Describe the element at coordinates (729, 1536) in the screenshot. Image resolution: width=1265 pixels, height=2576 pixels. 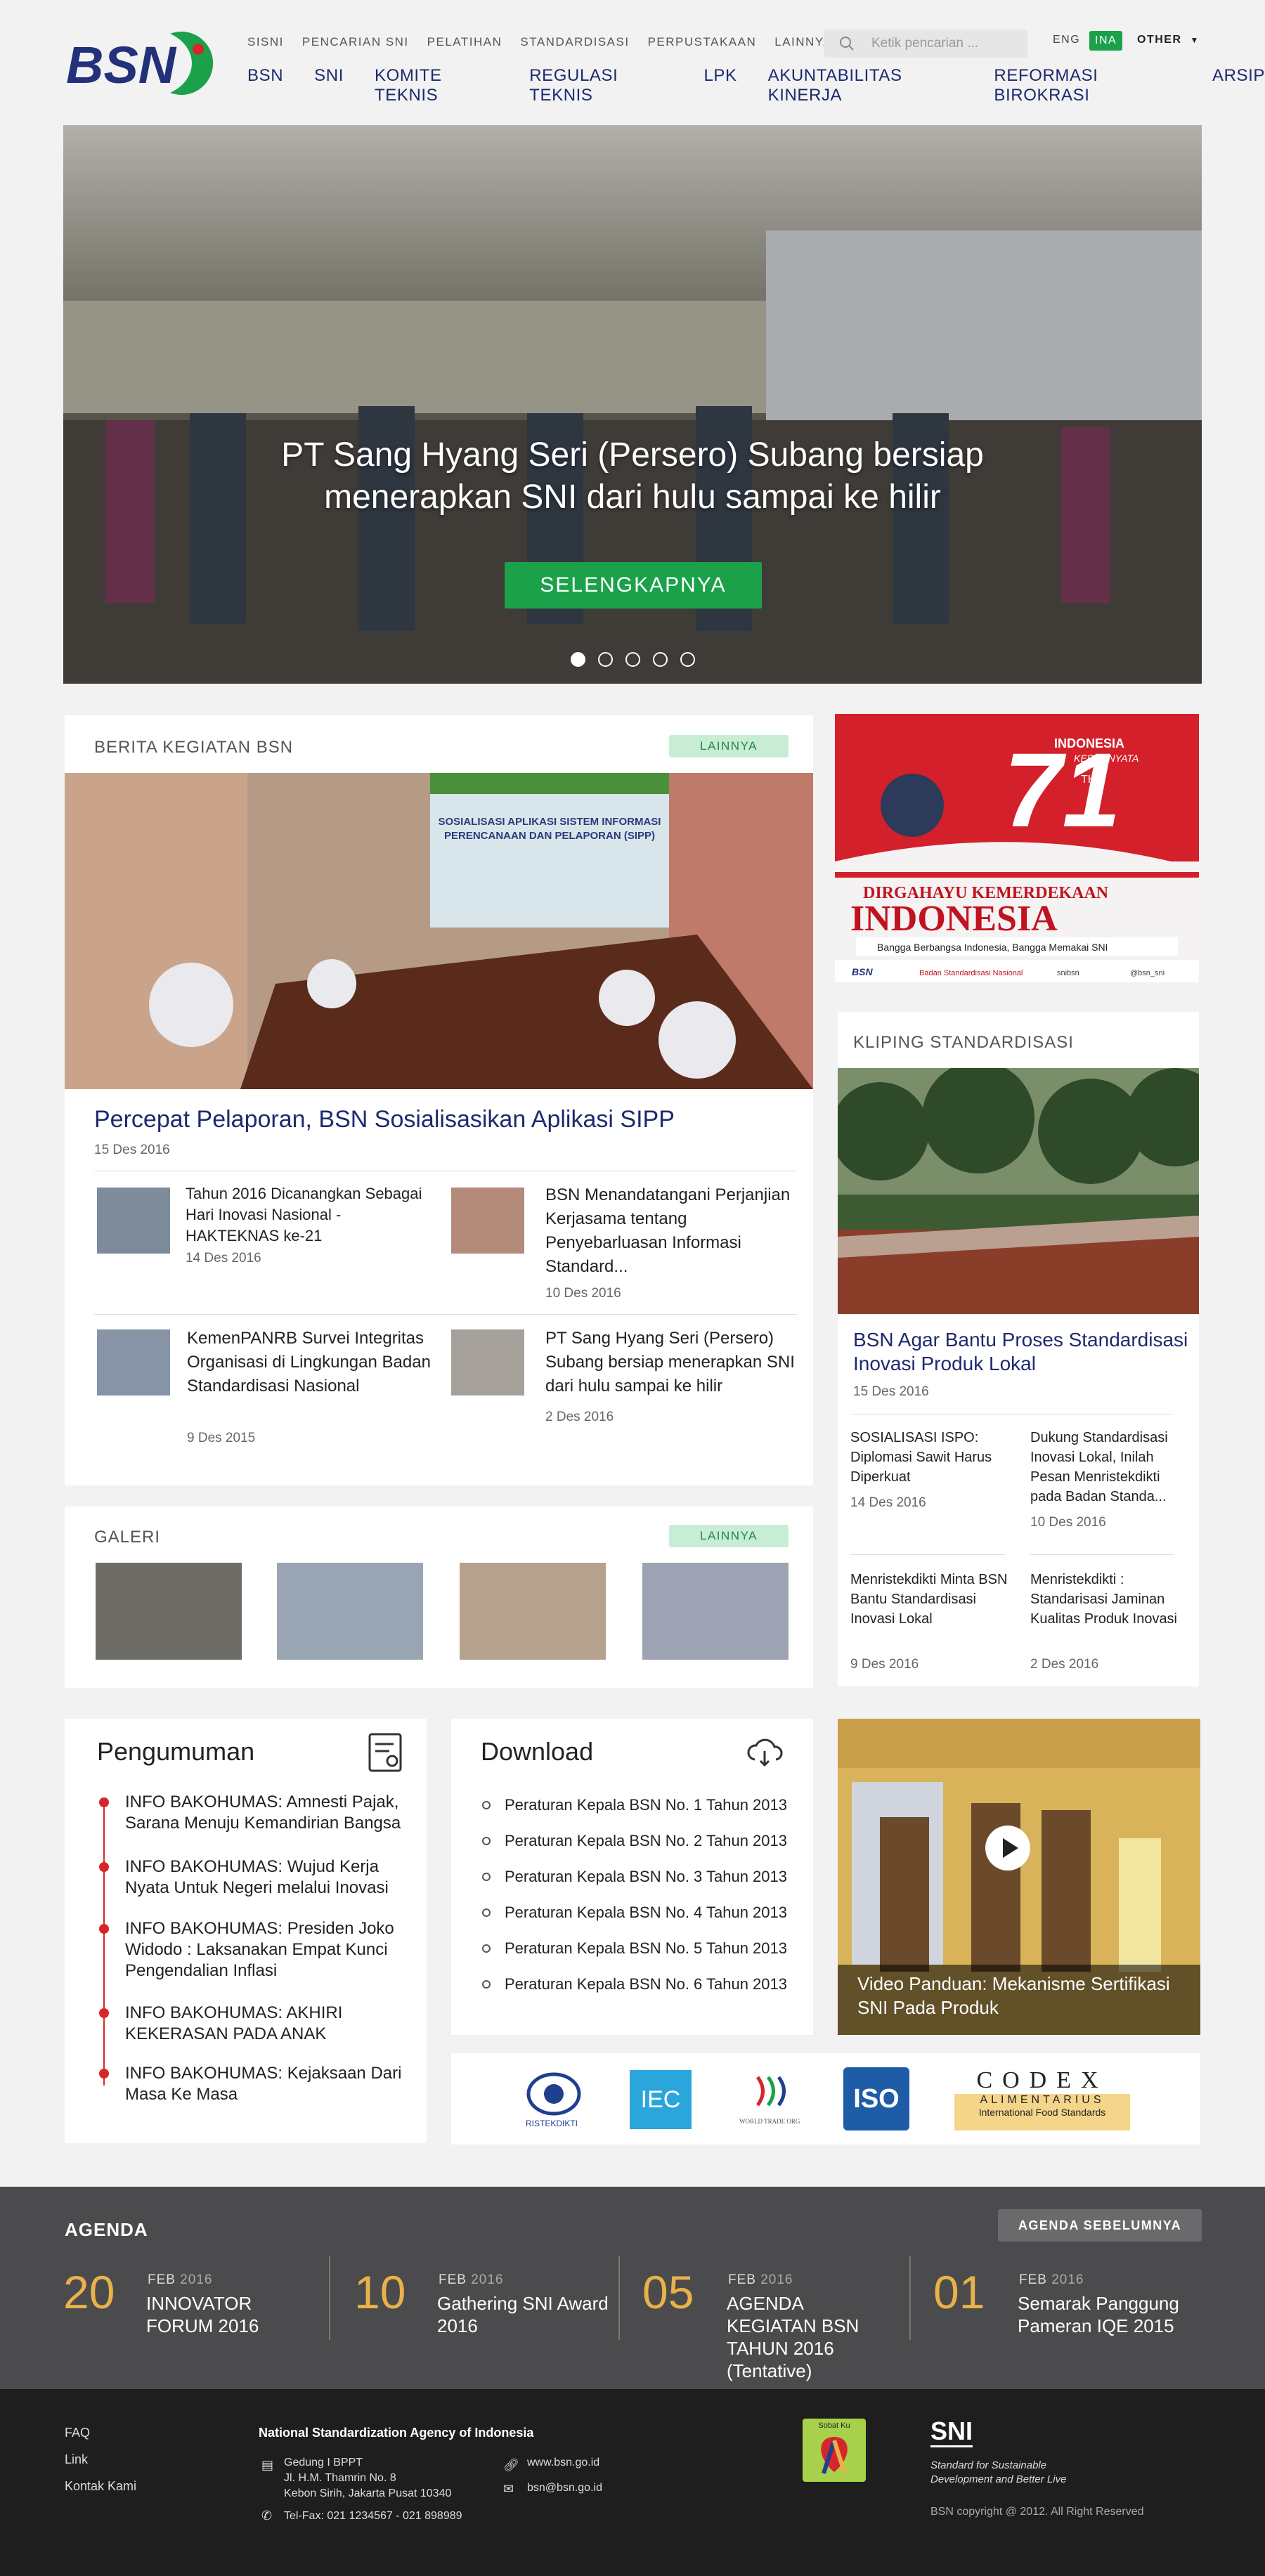
I see `gallery-more-button: LAINNYA` at that location.